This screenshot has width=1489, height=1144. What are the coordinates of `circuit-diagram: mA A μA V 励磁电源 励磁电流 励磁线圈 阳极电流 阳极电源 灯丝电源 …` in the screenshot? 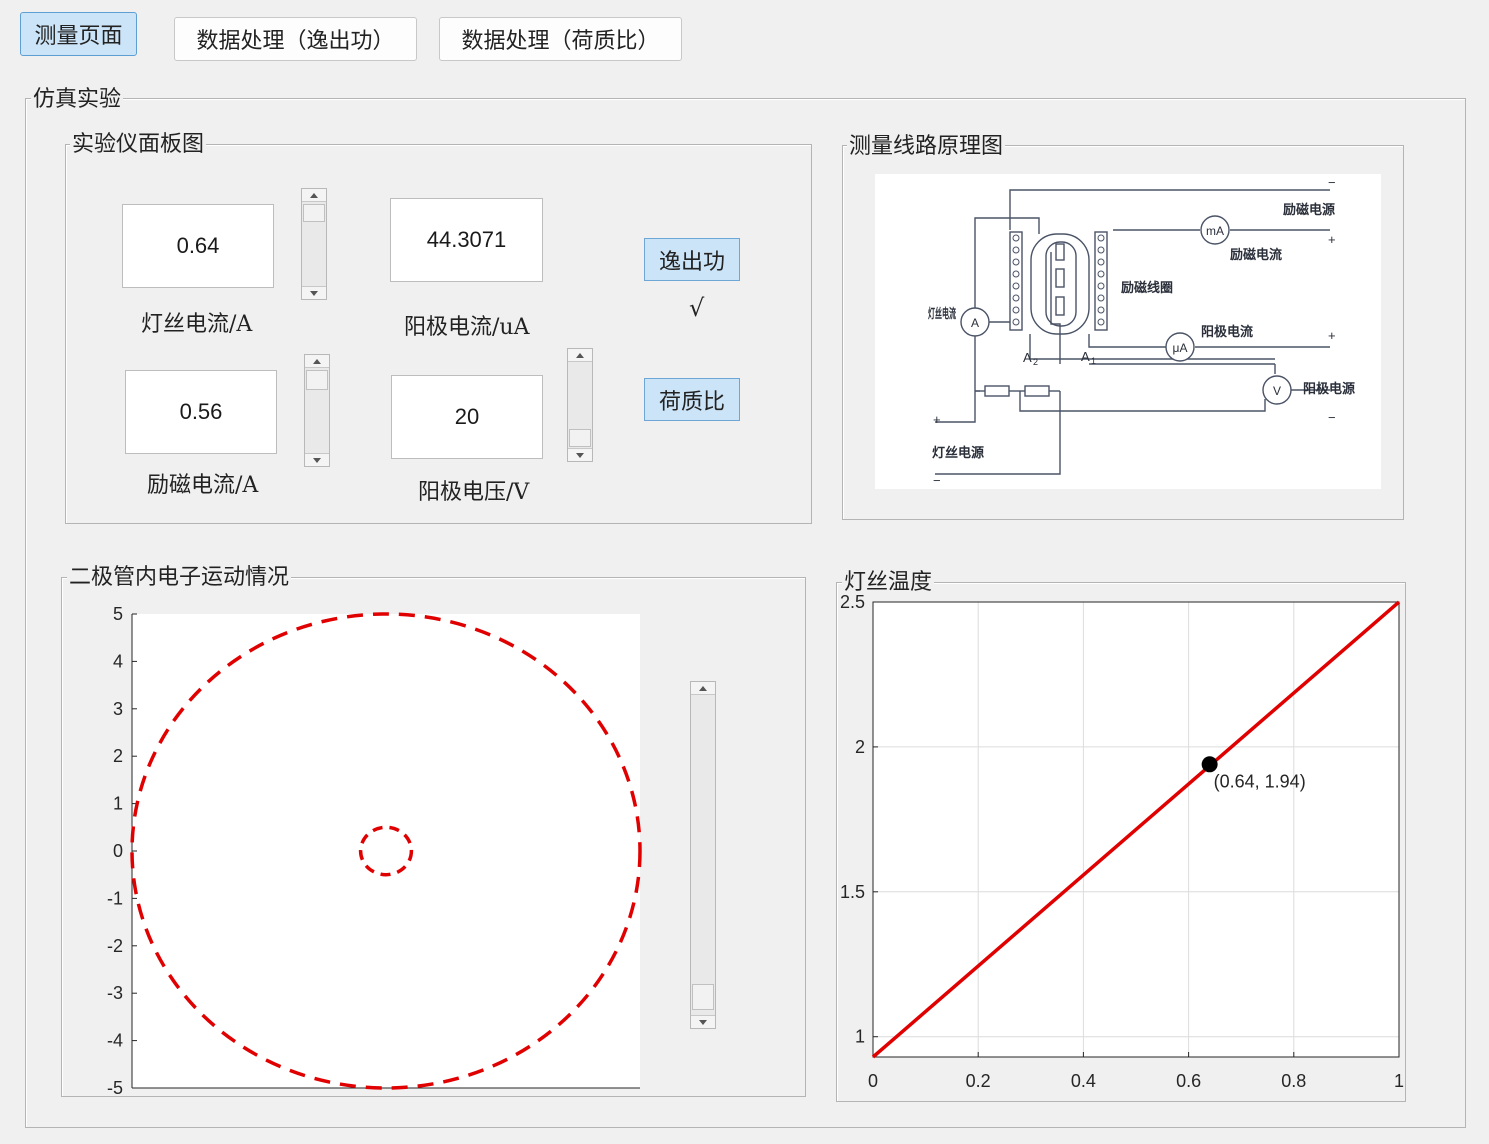 It's located at (1128, 331).